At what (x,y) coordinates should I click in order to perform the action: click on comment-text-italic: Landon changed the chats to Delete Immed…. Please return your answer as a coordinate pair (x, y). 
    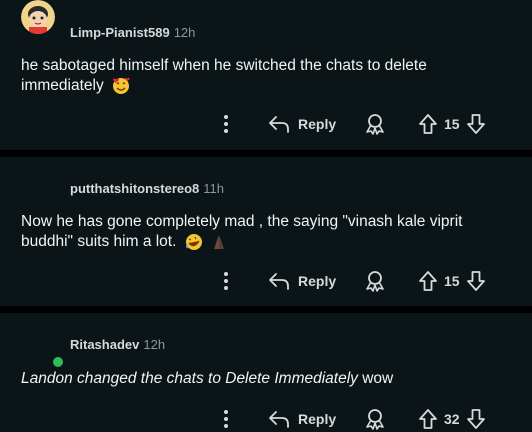
    Looking at the image, I should click on (189, 378).